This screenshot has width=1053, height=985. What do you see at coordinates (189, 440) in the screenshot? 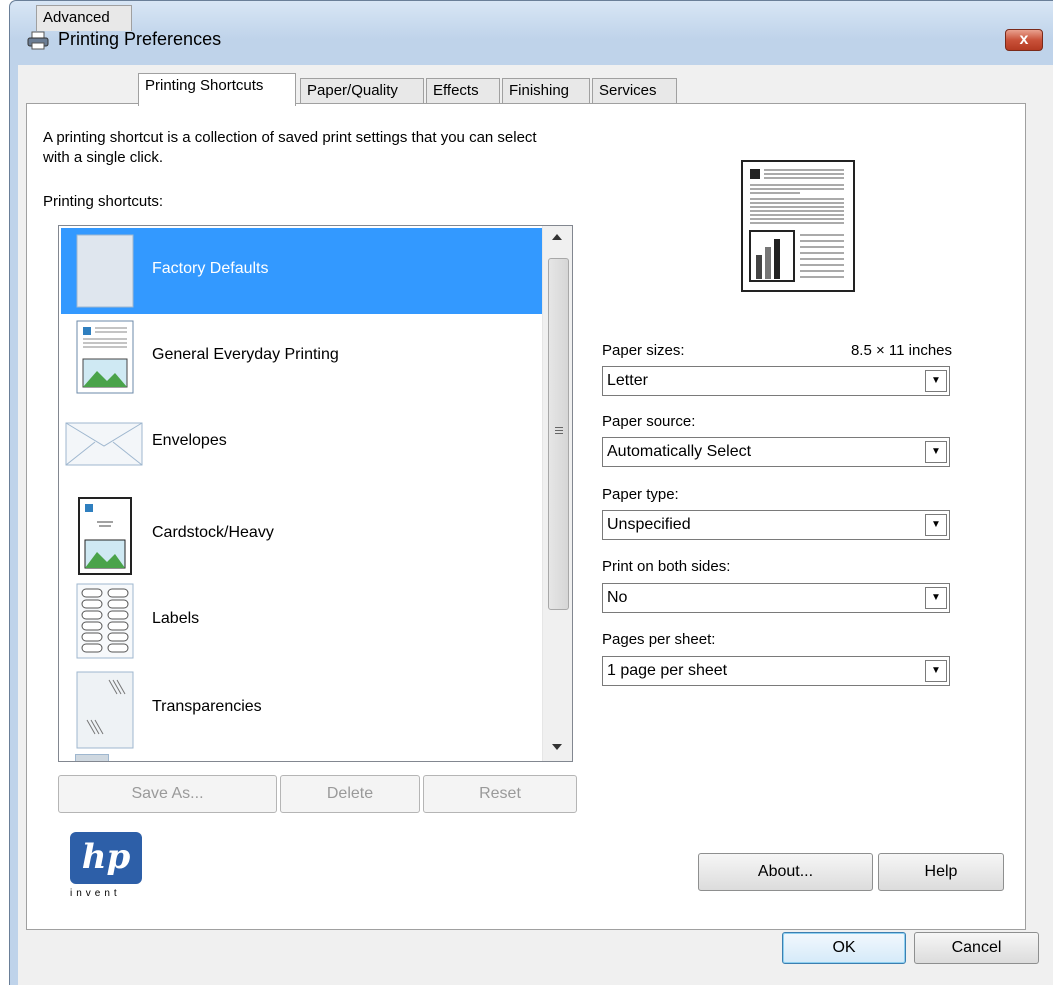
I see `list-item-label: Envelopes` at bounding box center [189, 440].